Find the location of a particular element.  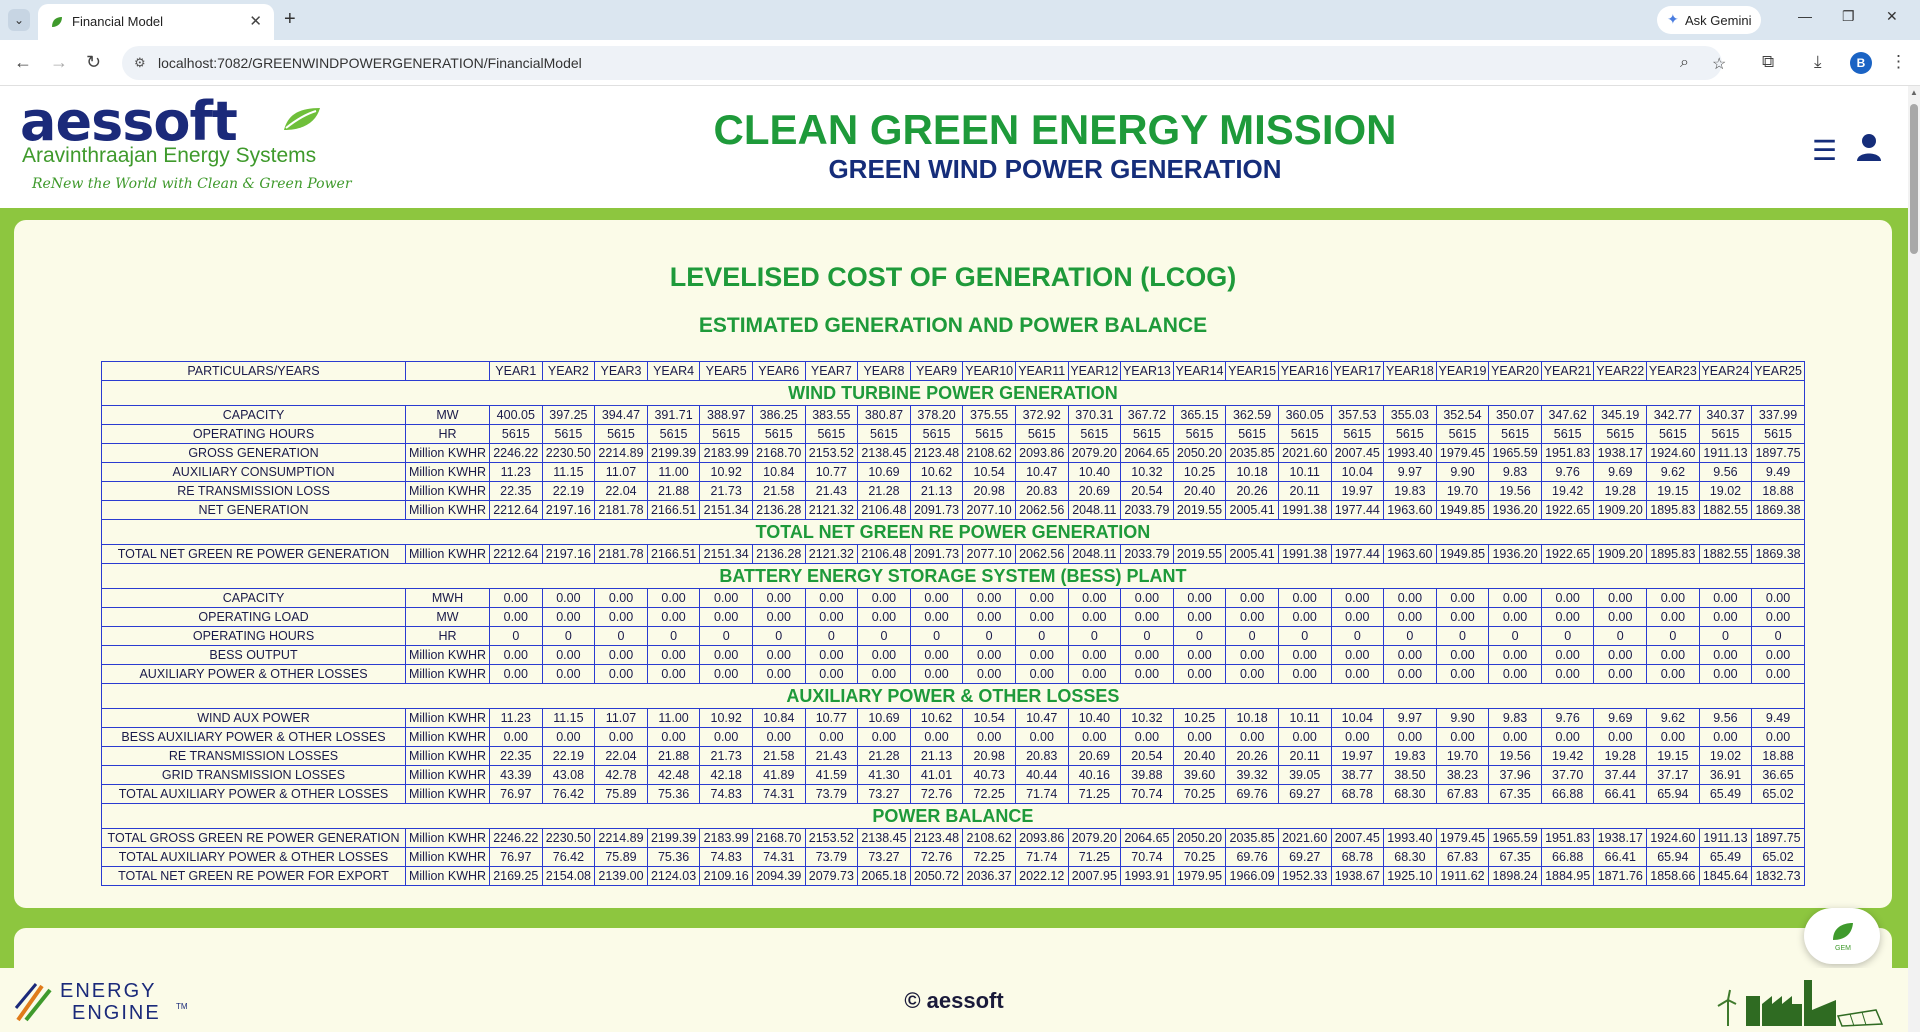

row-value: 1966.09 is located at coordinates (1252, 876).